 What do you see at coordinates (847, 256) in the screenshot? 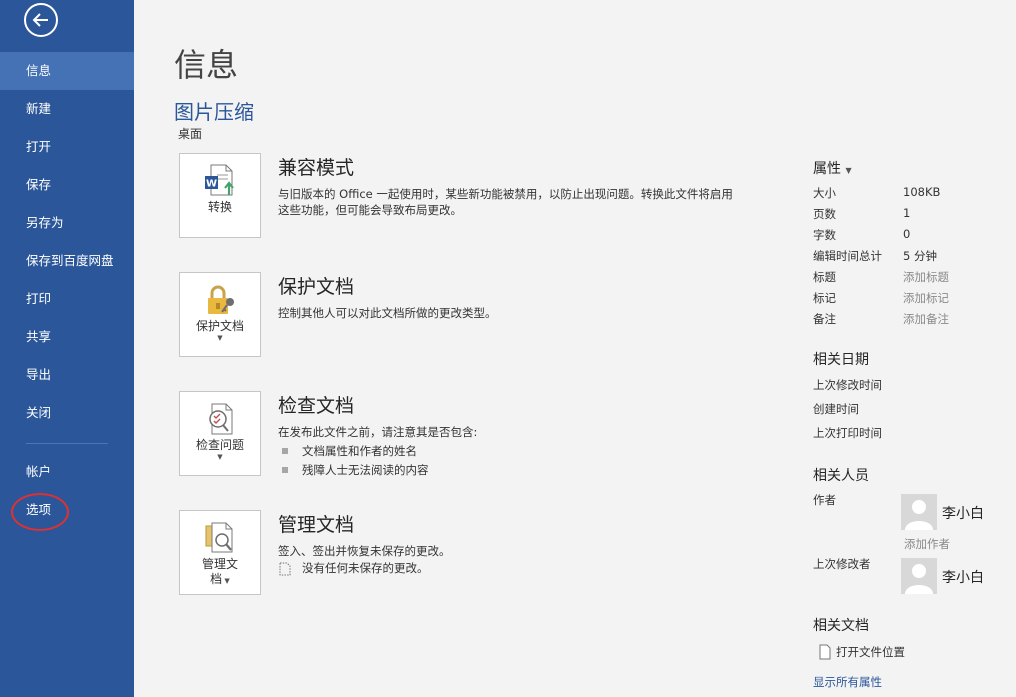
I see `property-key: 编辑时间总计` at bounding box center [847, 256].